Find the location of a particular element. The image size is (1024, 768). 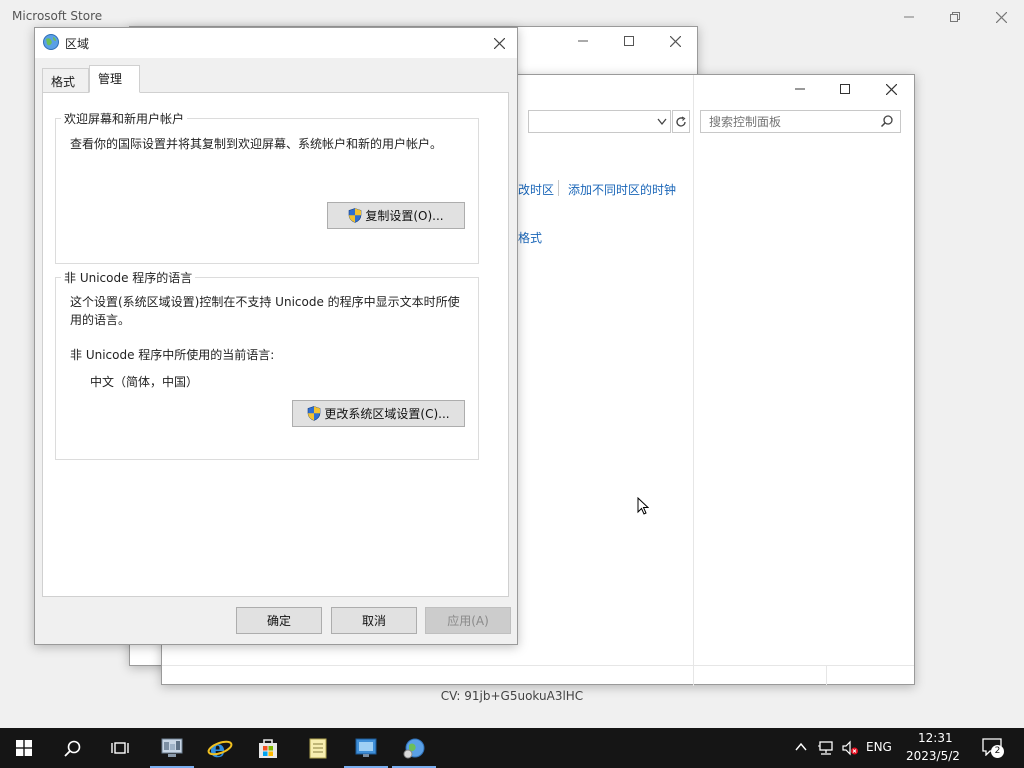

region-app-icon is located at coordinates (414, 748).